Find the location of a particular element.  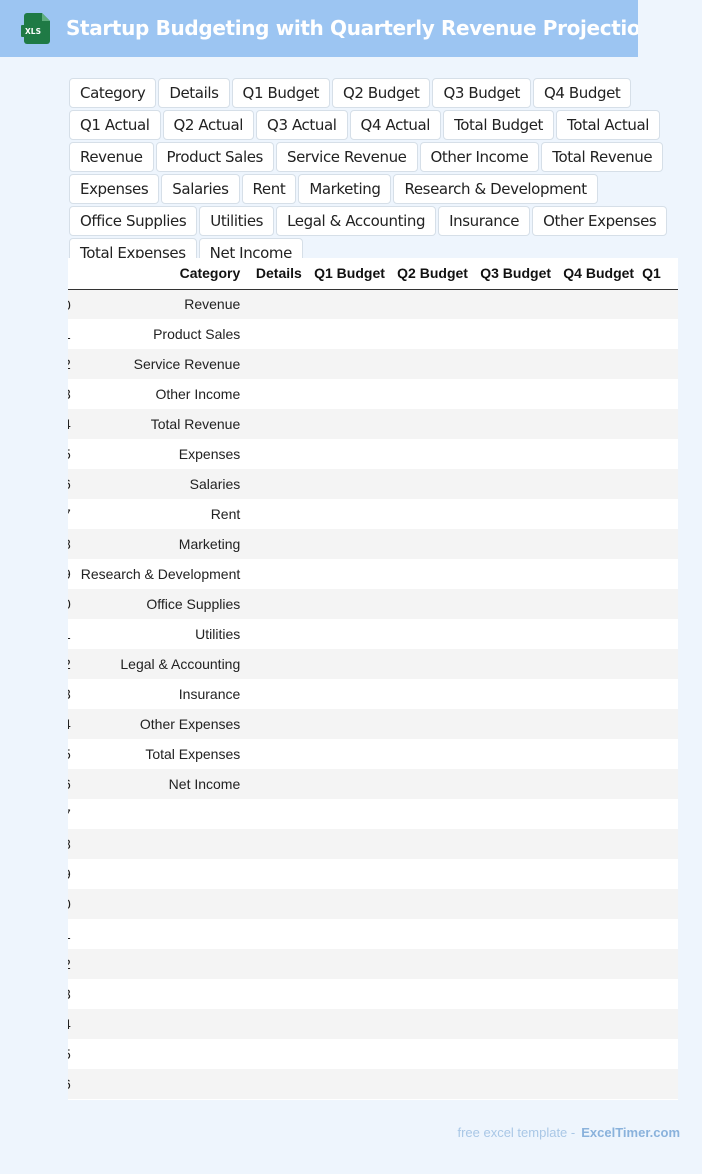

row-index: 6 is located at coordinates (69, 1084).